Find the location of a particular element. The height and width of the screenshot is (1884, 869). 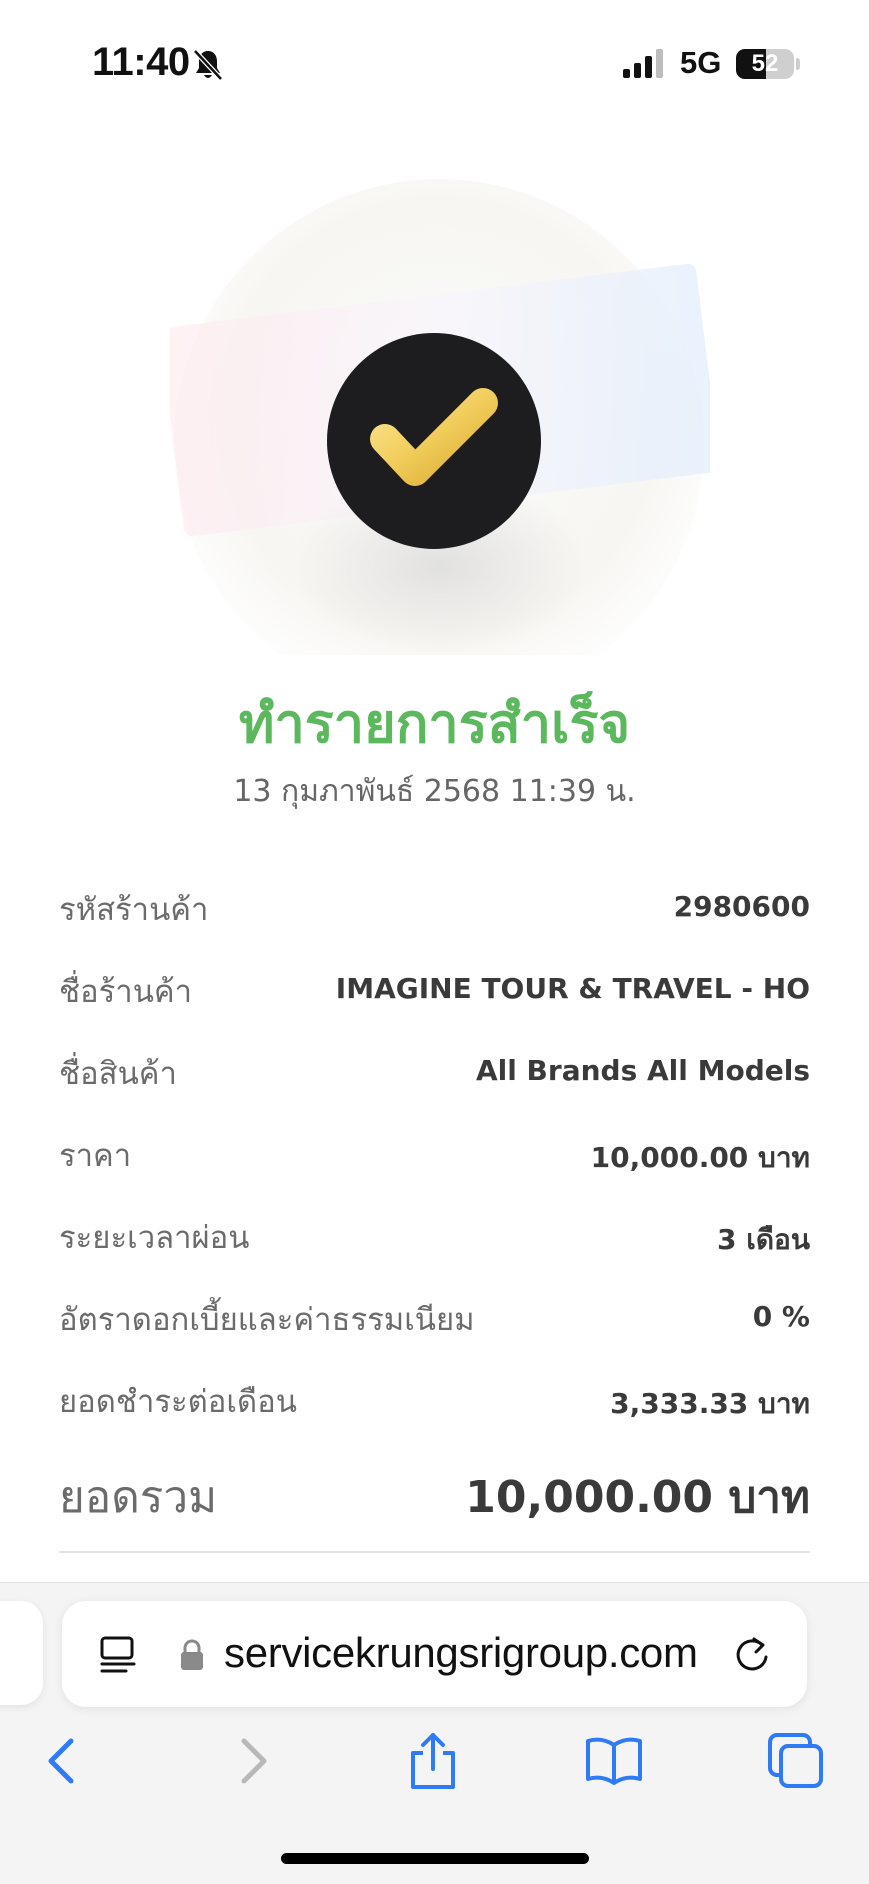

detail-value: 3,333.33 บาท is located at coordinates (710, 1403).